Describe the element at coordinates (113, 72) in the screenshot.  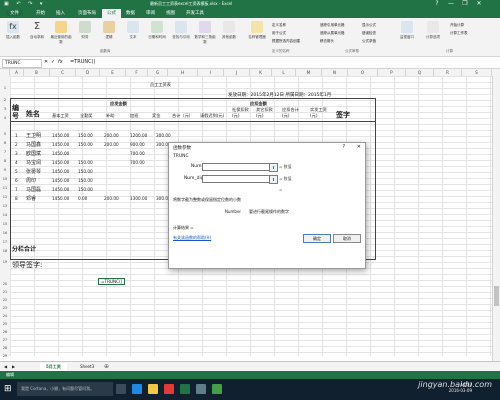
I see `col-header: E` at that location.